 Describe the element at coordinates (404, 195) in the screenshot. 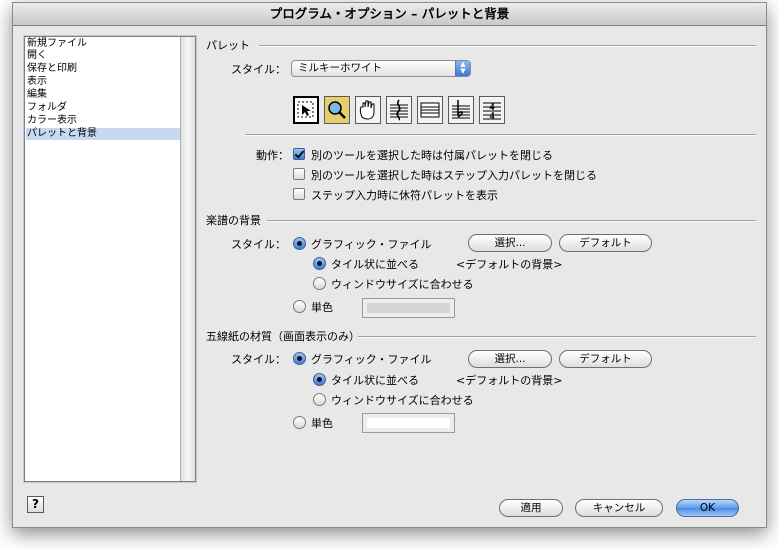

I see `show-rest-palette-label: ステップ入力時に休符パレットを表示` at that location.